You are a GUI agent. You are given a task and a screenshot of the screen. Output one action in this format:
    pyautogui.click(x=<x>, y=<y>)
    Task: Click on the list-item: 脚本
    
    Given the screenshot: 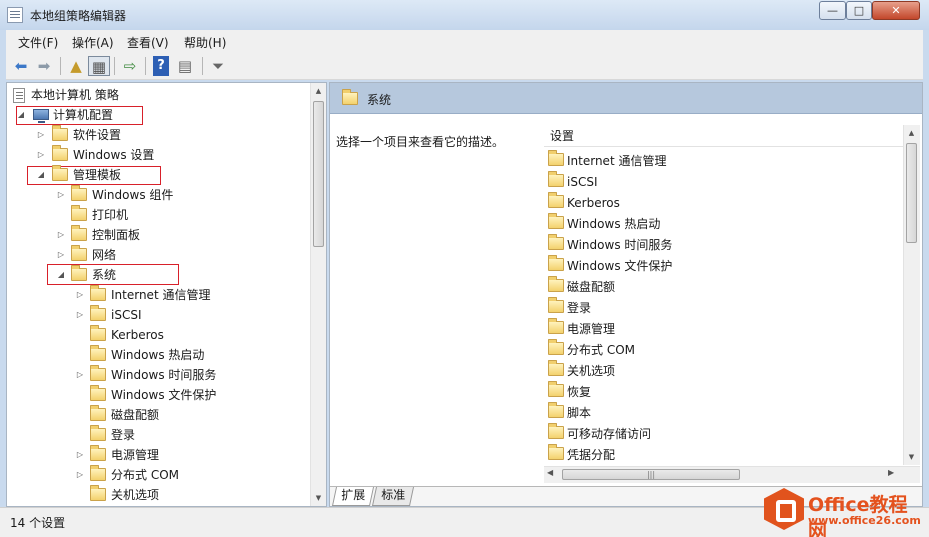 What is the action you would take?
    pyautogui.click(x=718, y=412)
    